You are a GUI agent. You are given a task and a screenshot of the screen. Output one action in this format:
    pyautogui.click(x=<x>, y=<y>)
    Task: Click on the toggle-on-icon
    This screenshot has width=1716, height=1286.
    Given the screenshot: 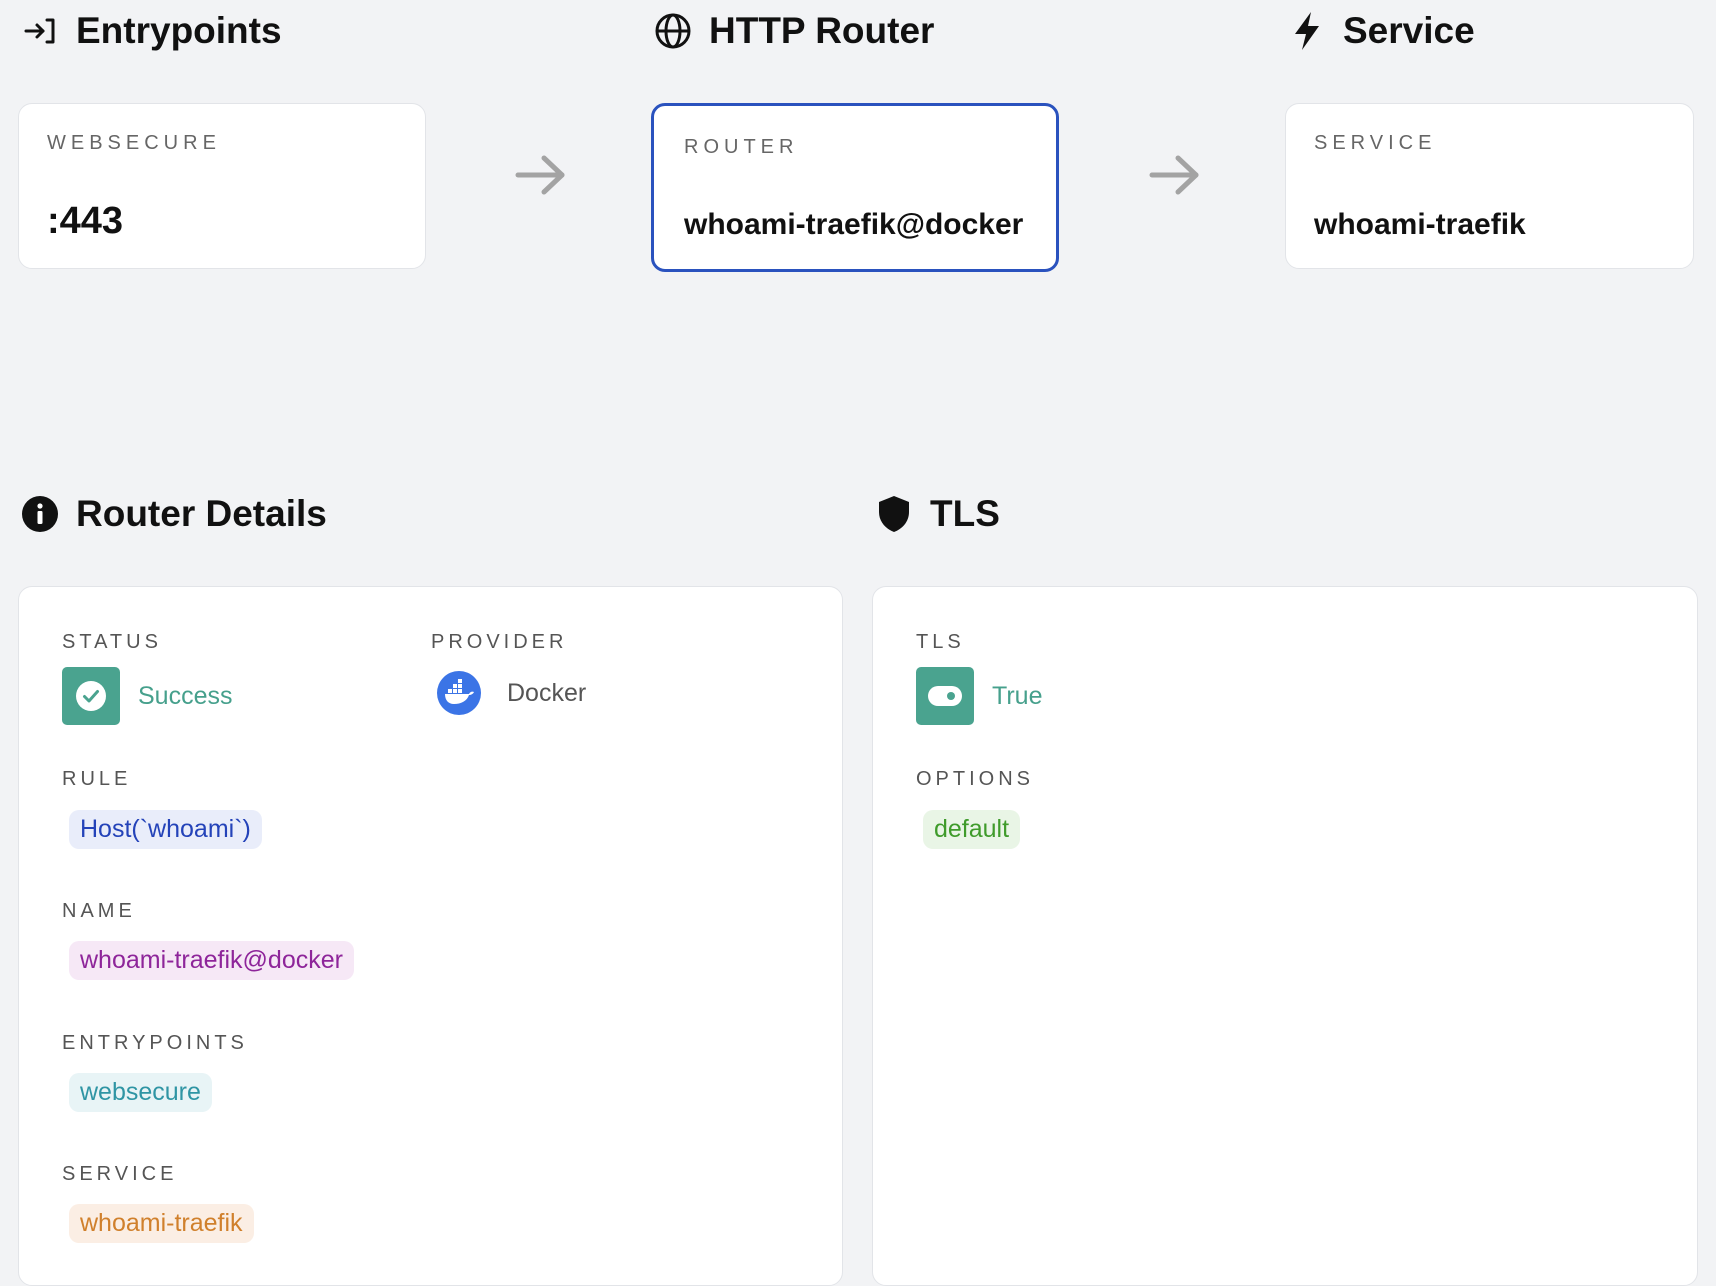 What is the action you would take?
    pyautogui.click(x=945, y=696)
    